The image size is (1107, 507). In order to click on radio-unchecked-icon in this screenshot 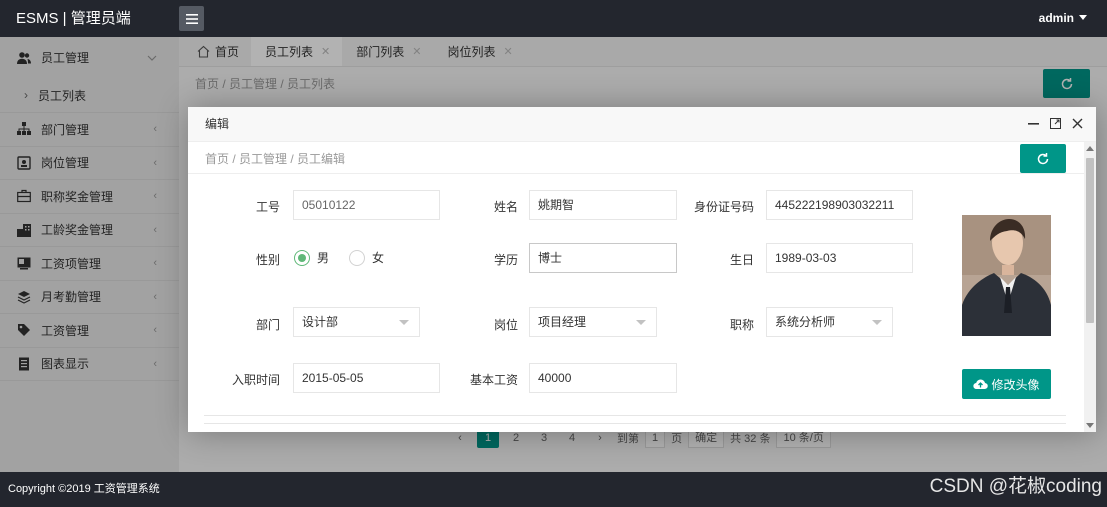, I will do `click(357, 257)`.